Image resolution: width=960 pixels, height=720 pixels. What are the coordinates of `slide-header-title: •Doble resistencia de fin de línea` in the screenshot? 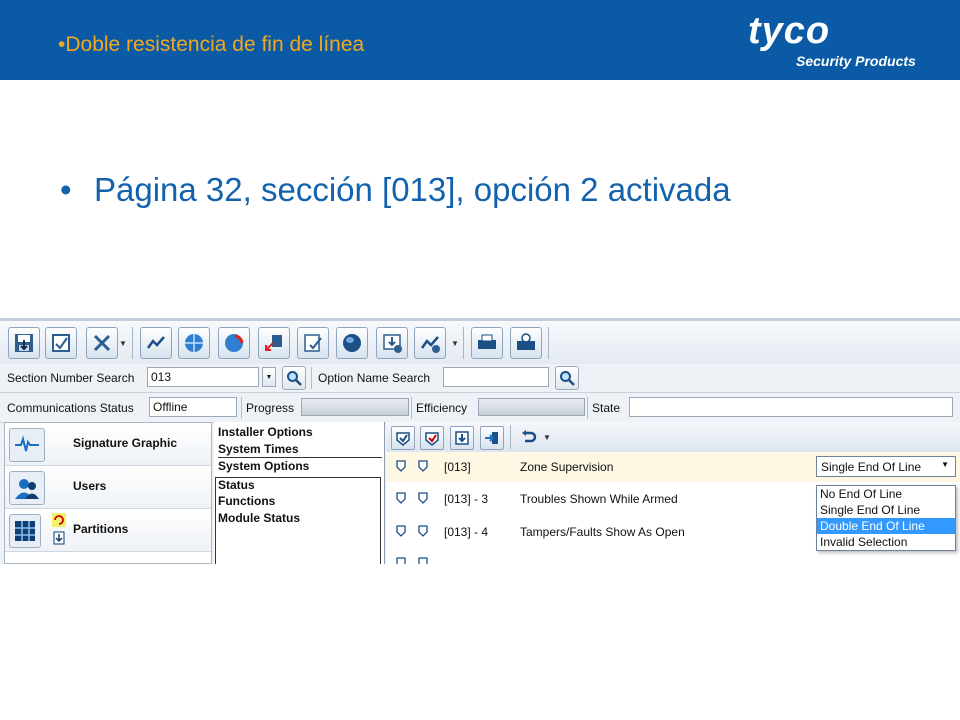 It's located at (211, 44).